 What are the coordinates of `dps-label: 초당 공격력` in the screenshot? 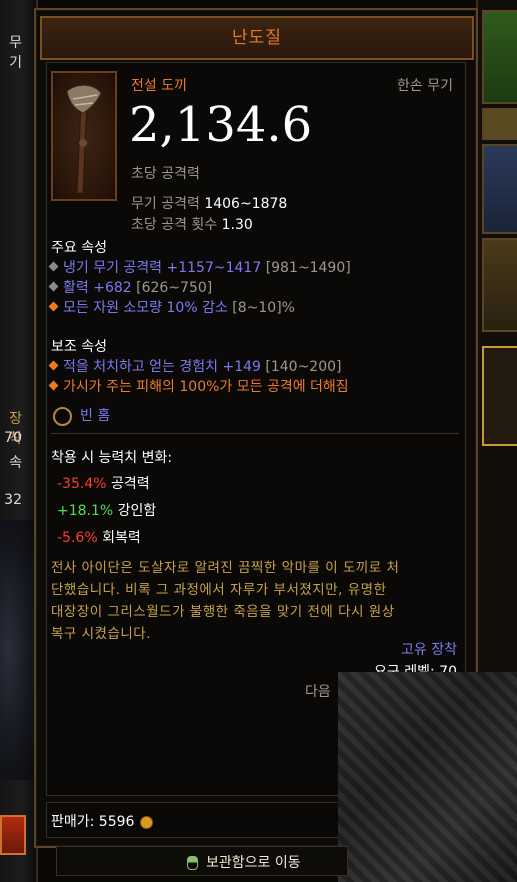 It's located at (165, 174).